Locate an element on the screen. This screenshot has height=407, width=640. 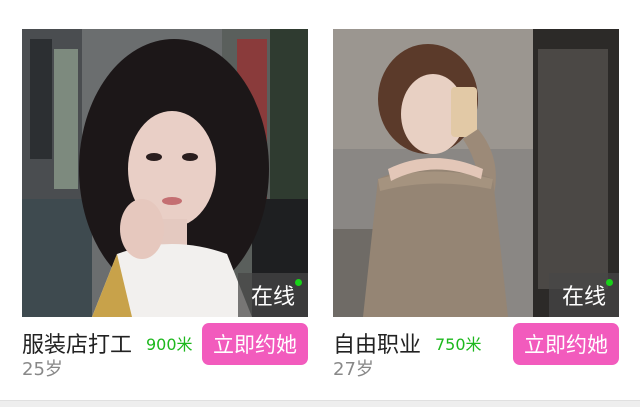
user-info-1: 服装店打工 900米 25岁 立即约她 is located at coordinates (165, 350).